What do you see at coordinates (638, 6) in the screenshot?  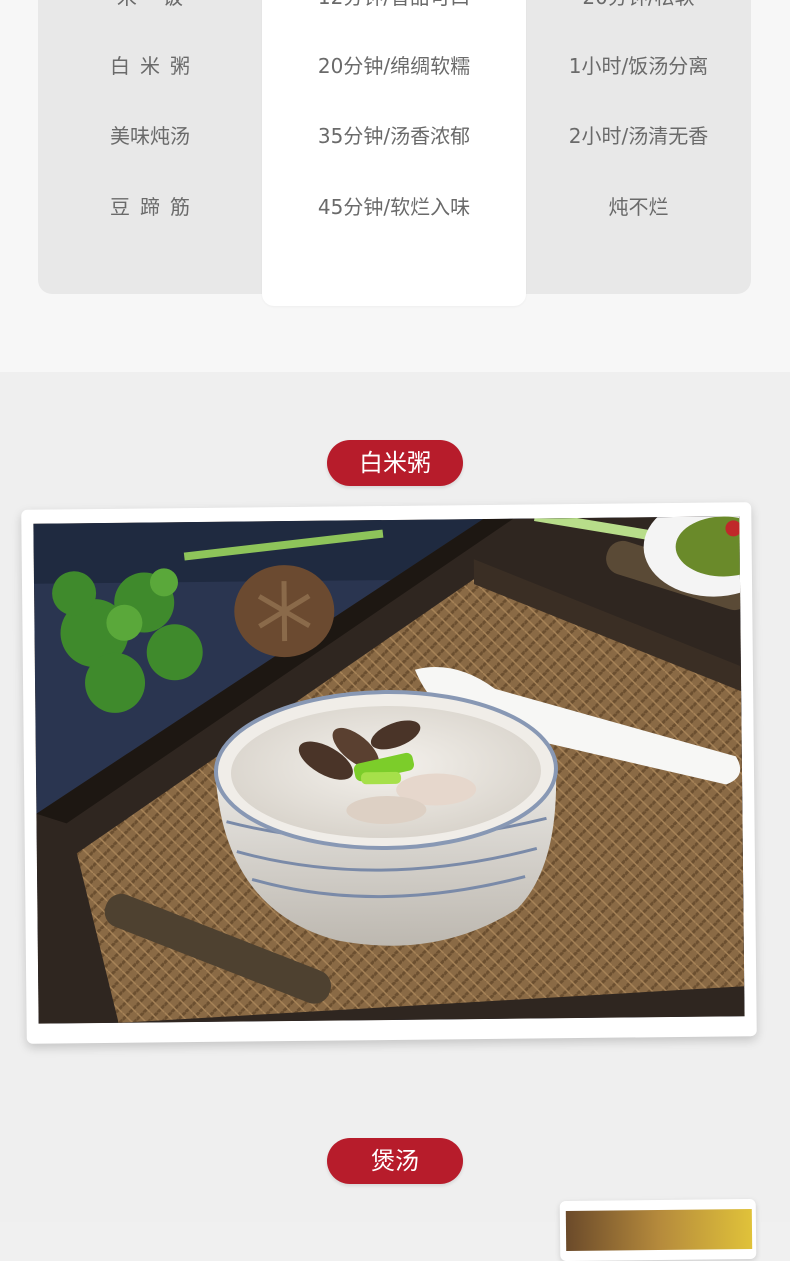 I see `other-cooking-time: 20分钟/松软` at bounding box center [638, 6].